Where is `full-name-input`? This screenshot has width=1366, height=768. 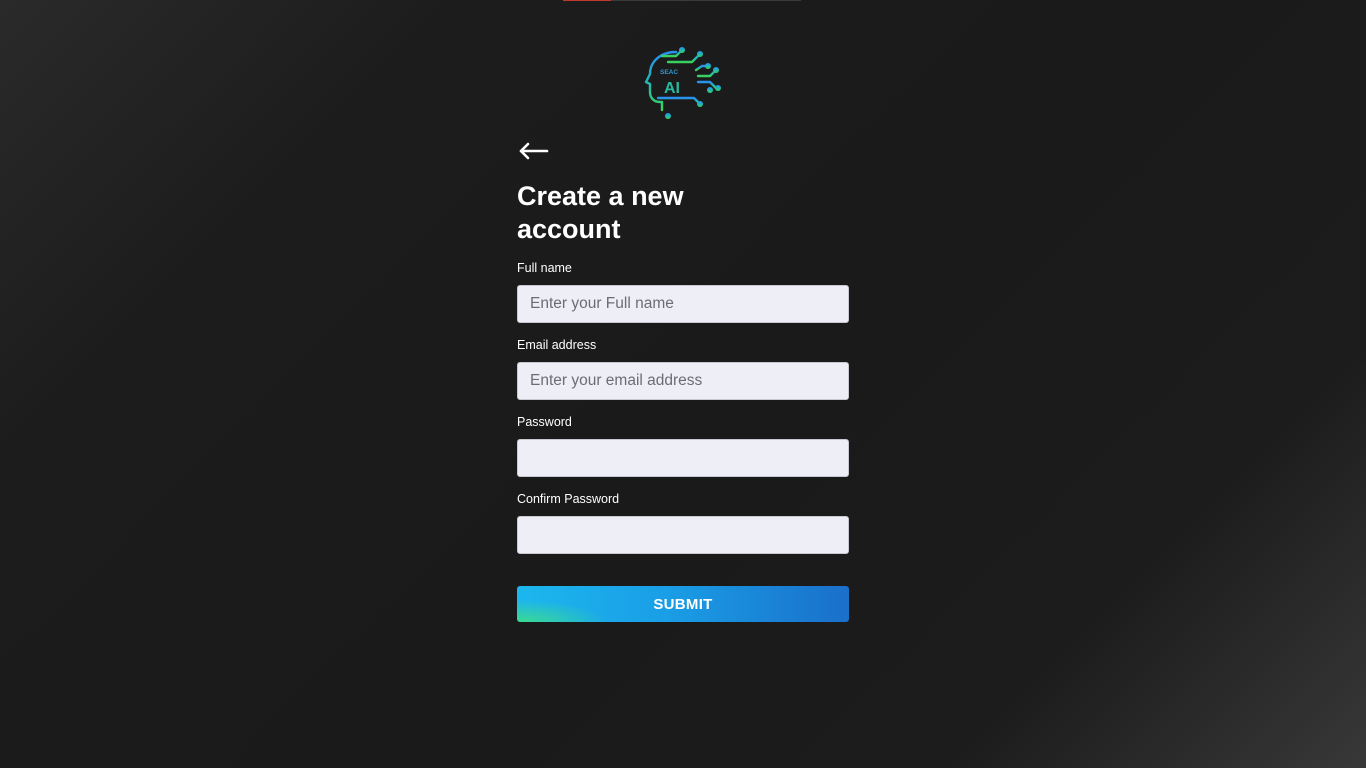 full-name-input is located at coordinates (683, 304).